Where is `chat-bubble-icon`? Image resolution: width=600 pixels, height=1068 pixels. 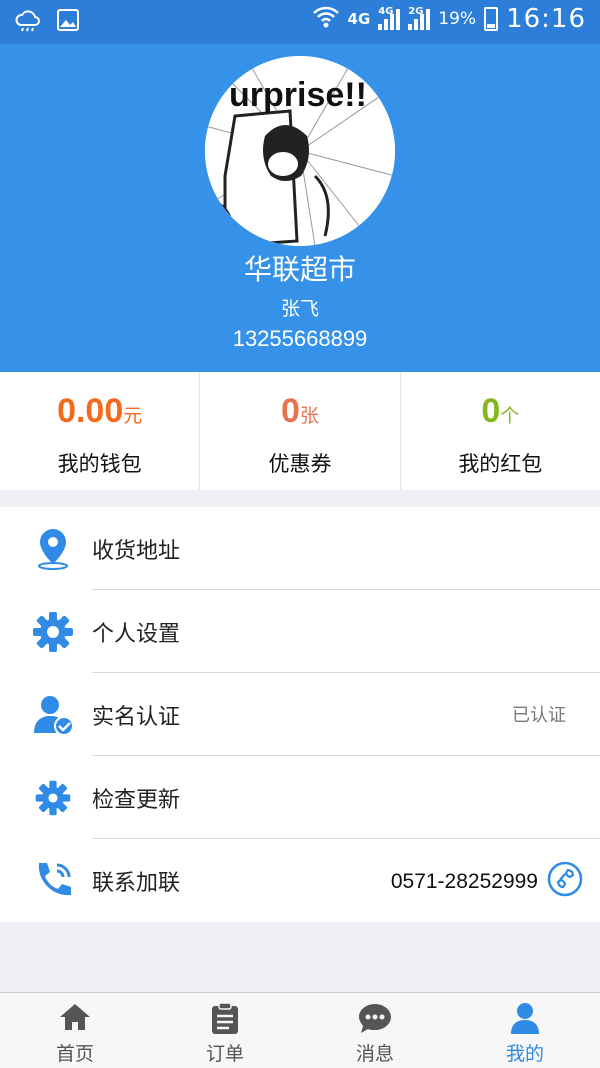
chat-bubble-icon is located at coordinates (375, 1018).